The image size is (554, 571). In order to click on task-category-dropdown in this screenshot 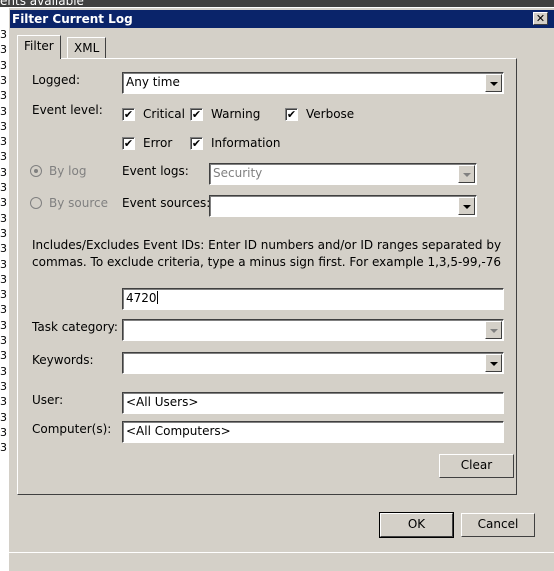, I will do `click(313, 330)`.